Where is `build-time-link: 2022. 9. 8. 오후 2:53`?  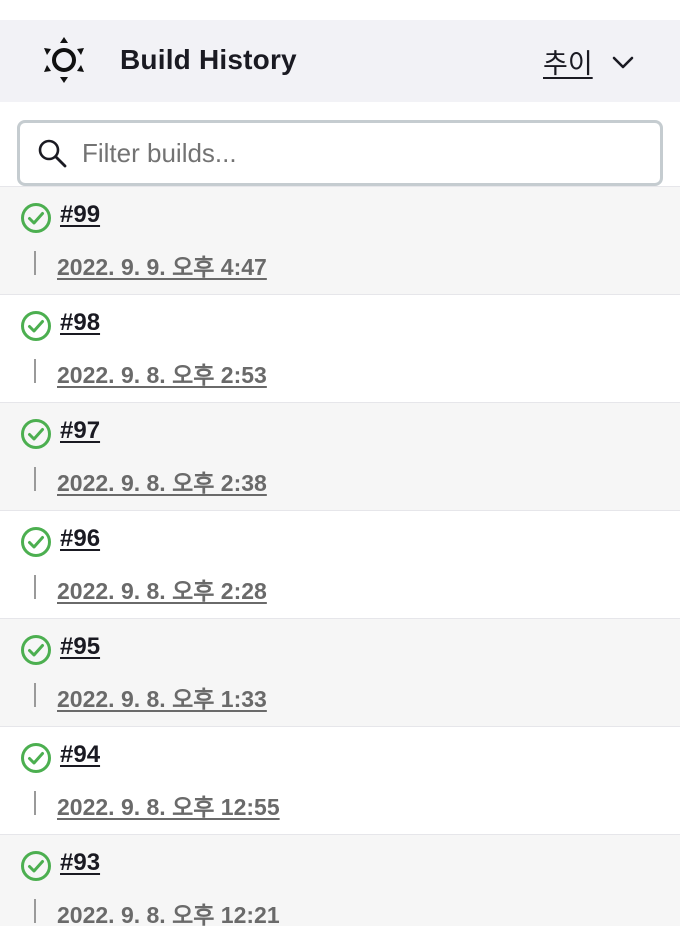 build-time-link: 2022. 9. 8. 오후 2:53 is located at coordinates (162, 373).